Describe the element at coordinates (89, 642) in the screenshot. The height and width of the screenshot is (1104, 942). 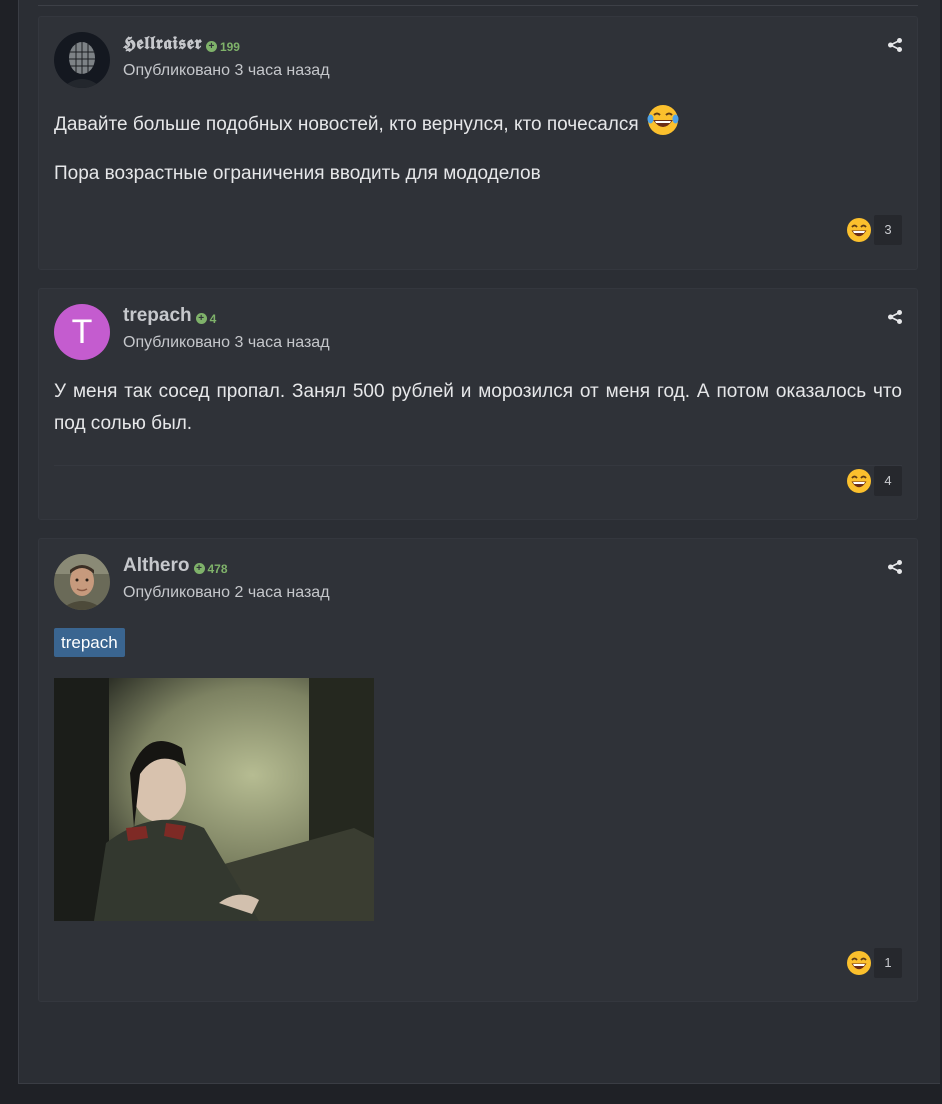
I see `user-mention: trepach` at that location.